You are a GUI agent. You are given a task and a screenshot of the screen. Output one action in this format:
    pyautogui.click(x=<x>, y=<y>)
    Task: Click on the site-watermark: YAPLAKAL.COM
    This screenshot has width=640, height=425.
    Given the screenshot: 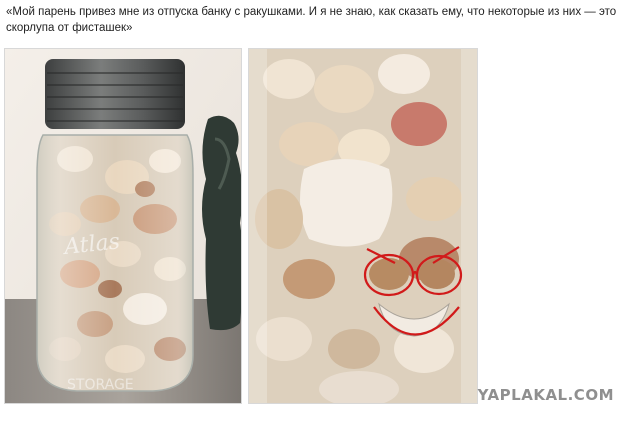 What is the action you would take?
    pyautogui.click(x=545, y=395)
    